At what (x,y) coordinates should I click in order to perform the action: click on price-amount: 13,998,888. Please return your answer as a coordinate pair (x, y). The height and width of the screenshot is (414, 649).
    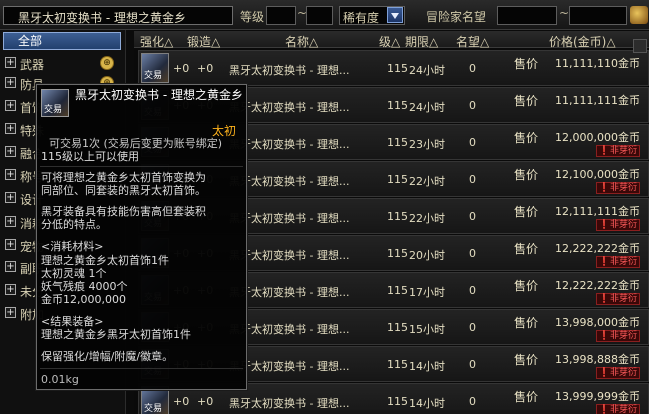
    Looking at the image, I should click on (586, 359).